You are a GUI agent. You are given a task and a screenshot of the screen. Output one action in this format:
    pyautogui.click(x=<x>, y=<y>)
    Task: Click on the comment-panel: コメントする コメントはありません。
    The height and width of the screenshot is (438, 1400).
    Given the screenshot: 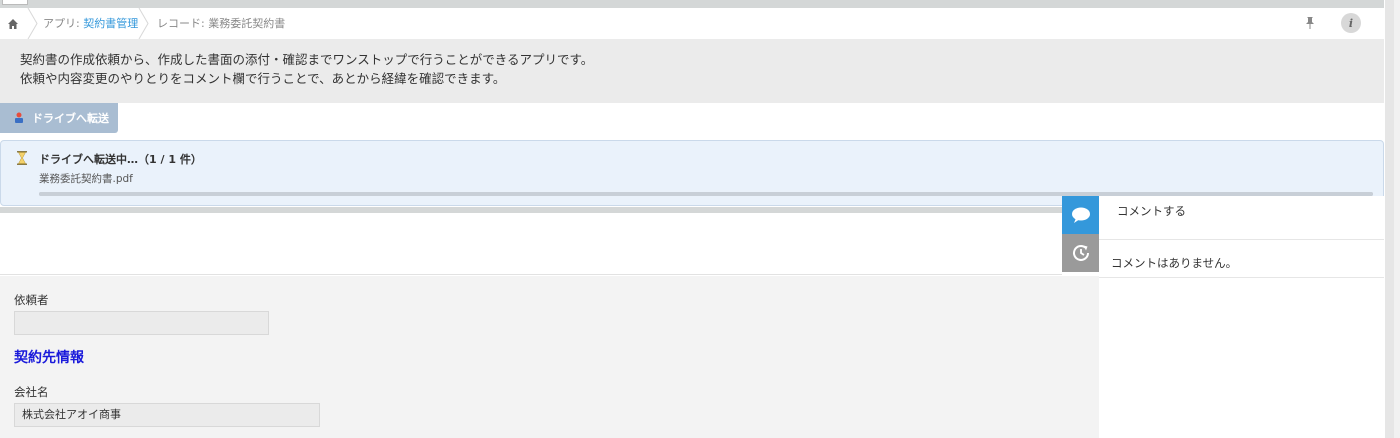 What is the action you would take?
    pyautogui.click(x=1241, y=317)
    